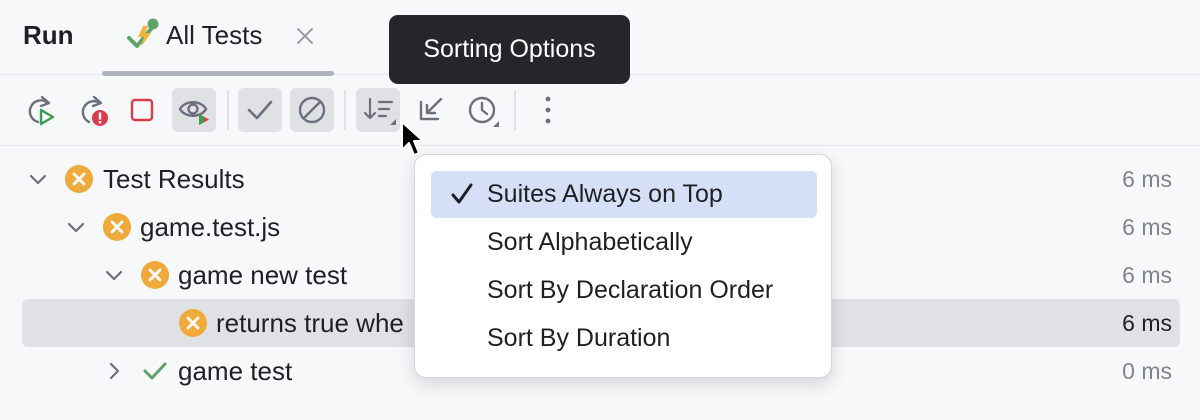 This screenshot has width=1200, height=420. I want to click on rerun-failed-icon, so click(94, 110).